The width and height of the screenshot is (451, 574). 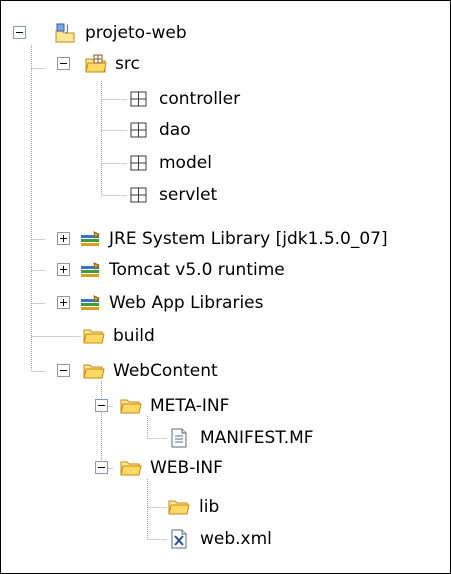 I want to click on tree-item-dao: dao, so click(x=225, y=131).